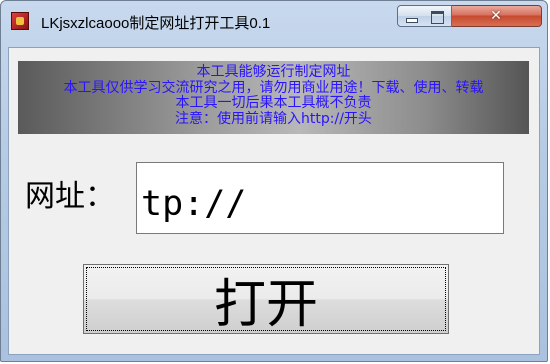 The image size is (550, 364). Describe the element at coordinates (156, 23) in the screenshot. I see `window-title: LKjsxzlcaooo制定网址打开工具0.1` at that location.